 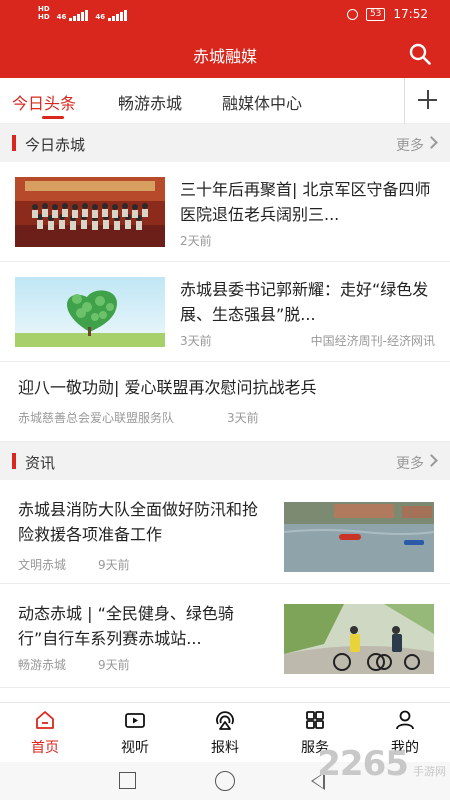 What do you see at coordinates (315, 720) in the screenshot?
I see `grid-icon` at bounding box center [315, 720].